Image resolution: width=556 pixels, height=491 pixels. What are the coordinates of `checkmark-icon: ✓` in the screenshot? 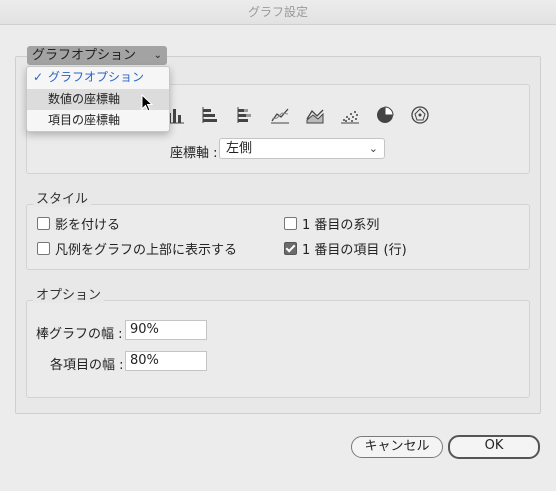 It's located at (38, 77).